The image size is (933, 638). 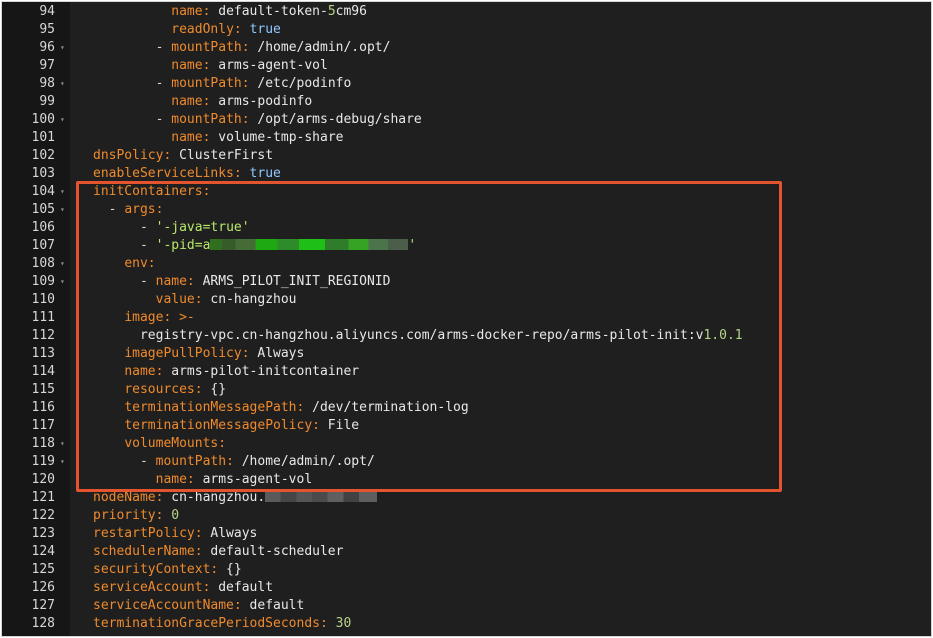 I want to click on code-text: imagePullPolicy: Always, so click(x=198, y=354).